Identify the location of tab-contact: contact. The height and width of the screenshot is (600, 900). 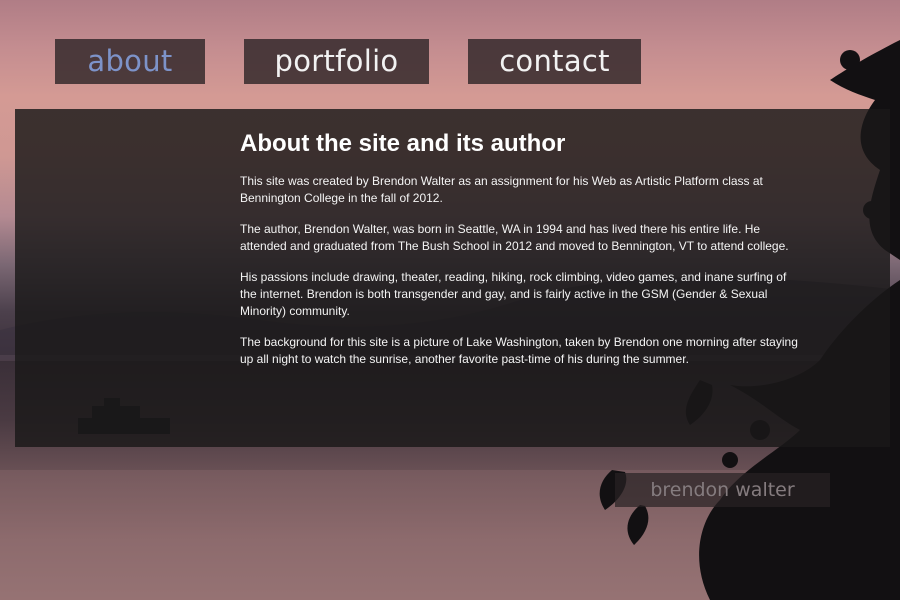
(554, 61).